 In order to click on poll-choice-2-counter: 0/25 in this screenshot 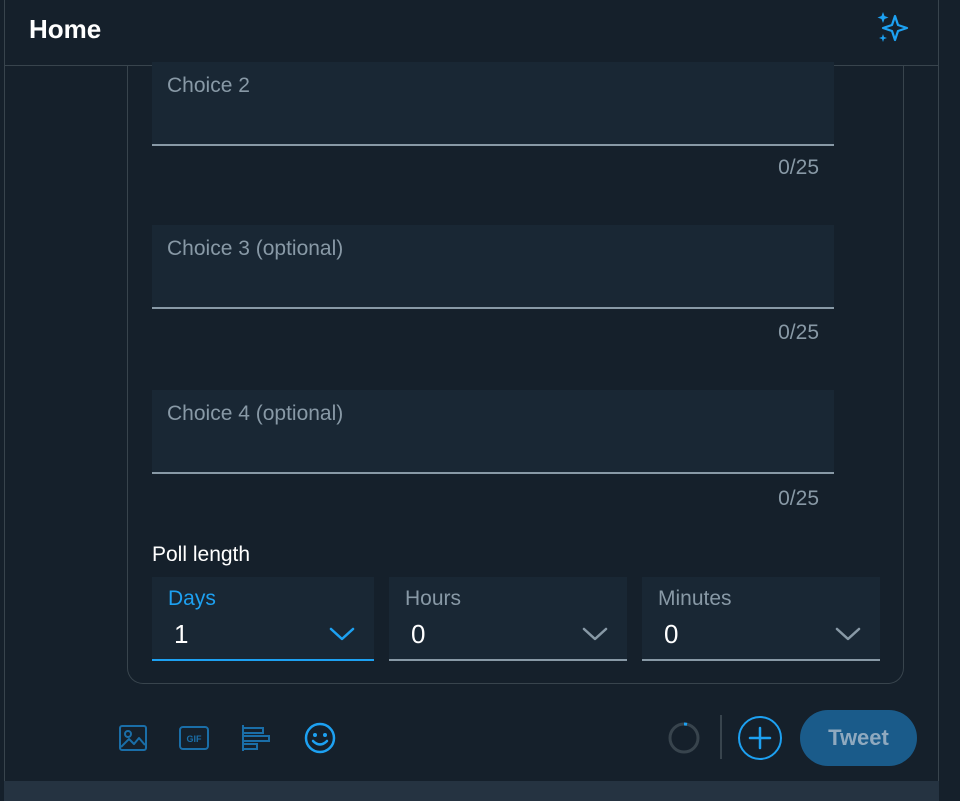, I will do `click(798, 167)`.